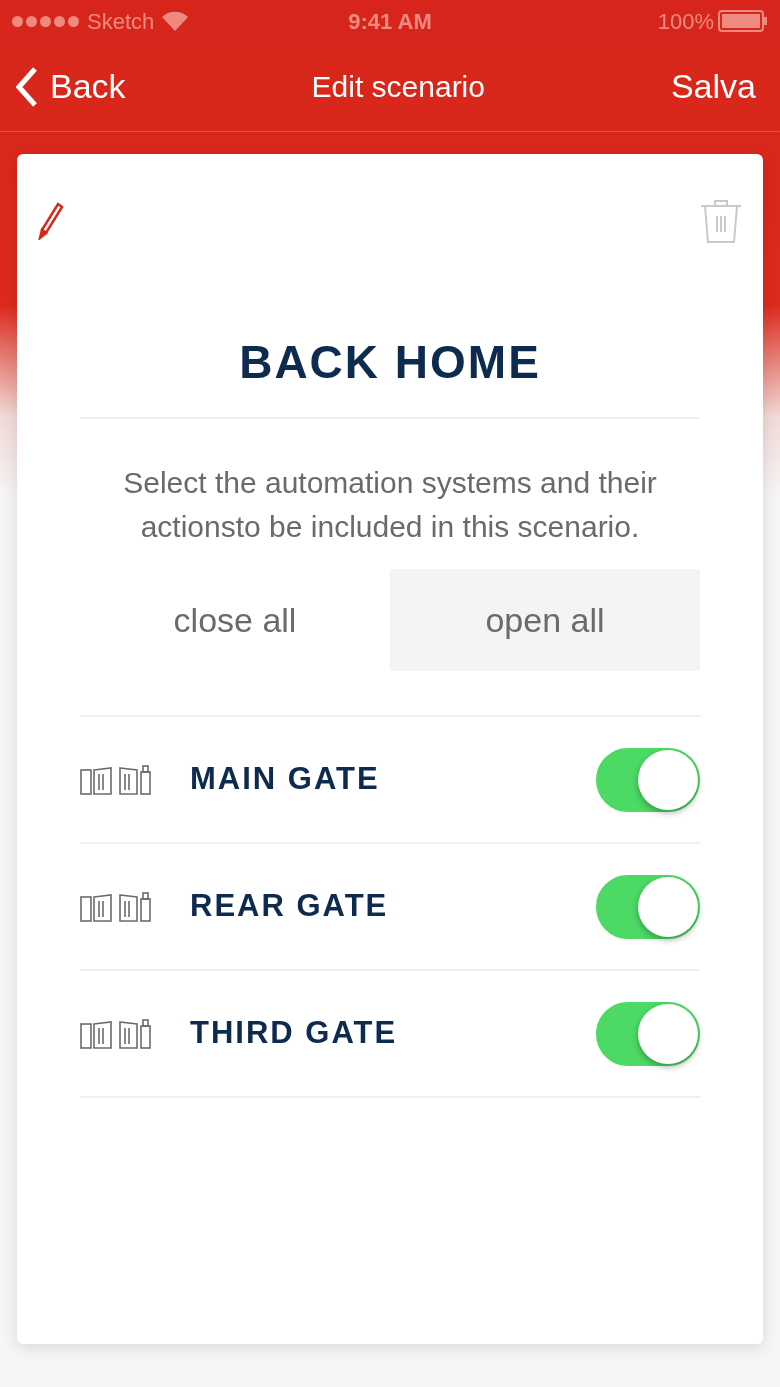 The width and height of the screenshot is (780, 1387). I want to click on trash-icon, so click(721, 221).